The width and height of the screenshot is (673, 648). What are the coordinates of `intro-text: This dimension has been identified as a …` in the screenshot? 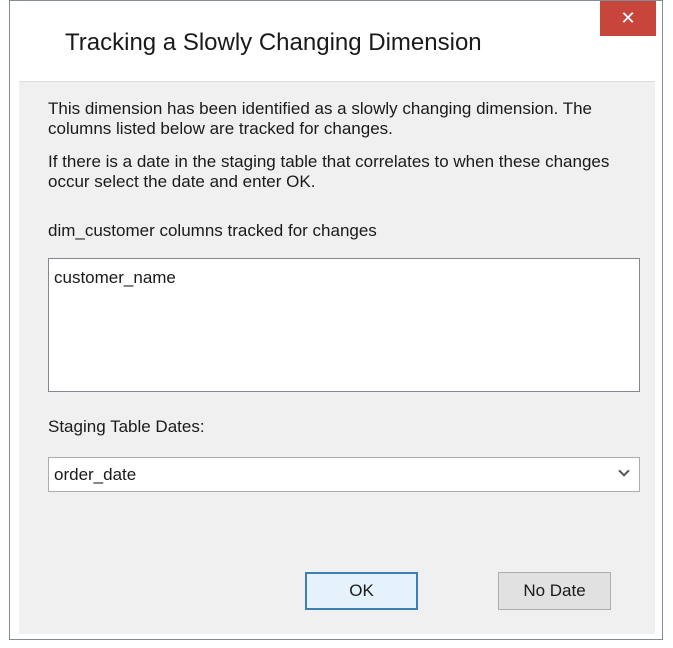 It's located at (320, 118).